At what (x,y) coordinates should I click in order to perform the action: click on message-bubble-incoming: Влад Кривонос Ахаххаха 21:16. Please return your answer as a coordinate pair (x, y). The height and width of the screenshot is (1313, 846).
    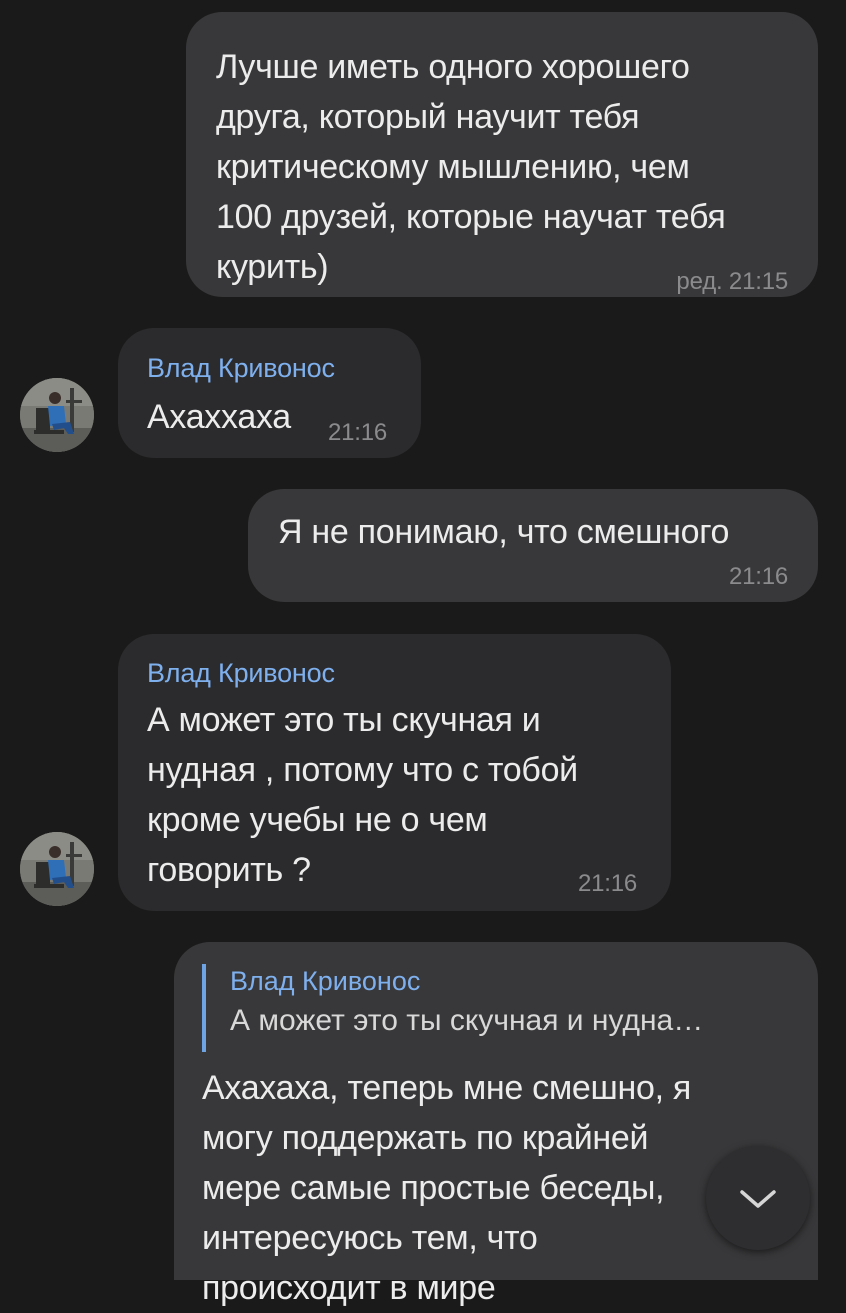
    Looking at the image, I should click on (269, 393).